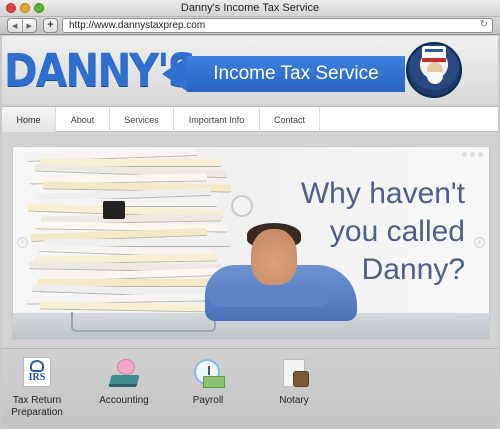  What do you see at coordinates (301, 379) in the screenshot?
I see `stamp-icon` at bounding box center [301, 379].